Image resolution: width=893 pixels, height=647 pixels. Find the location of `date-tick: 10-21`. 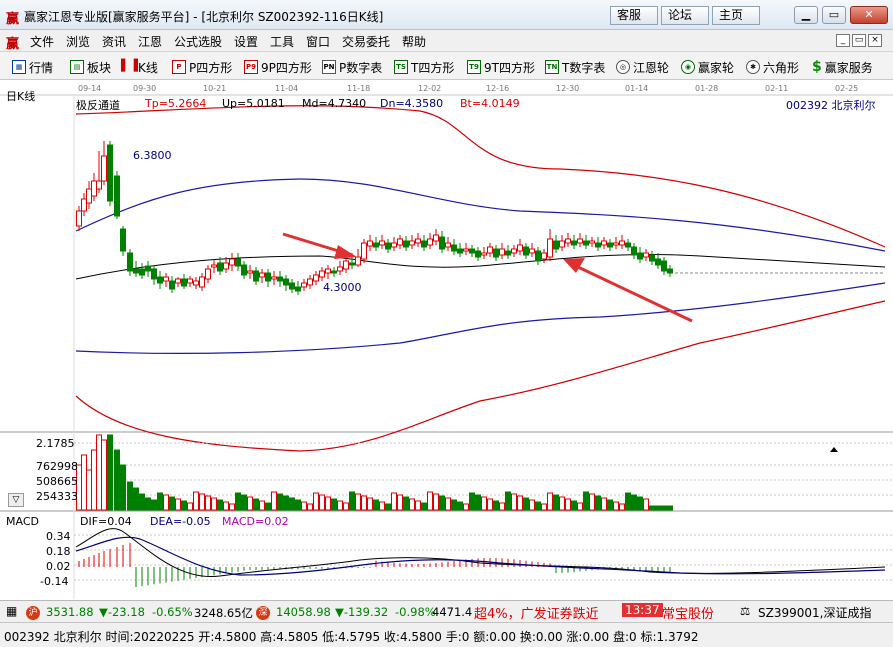

date-tick: 10-21 is located at coordinates (214, 88).